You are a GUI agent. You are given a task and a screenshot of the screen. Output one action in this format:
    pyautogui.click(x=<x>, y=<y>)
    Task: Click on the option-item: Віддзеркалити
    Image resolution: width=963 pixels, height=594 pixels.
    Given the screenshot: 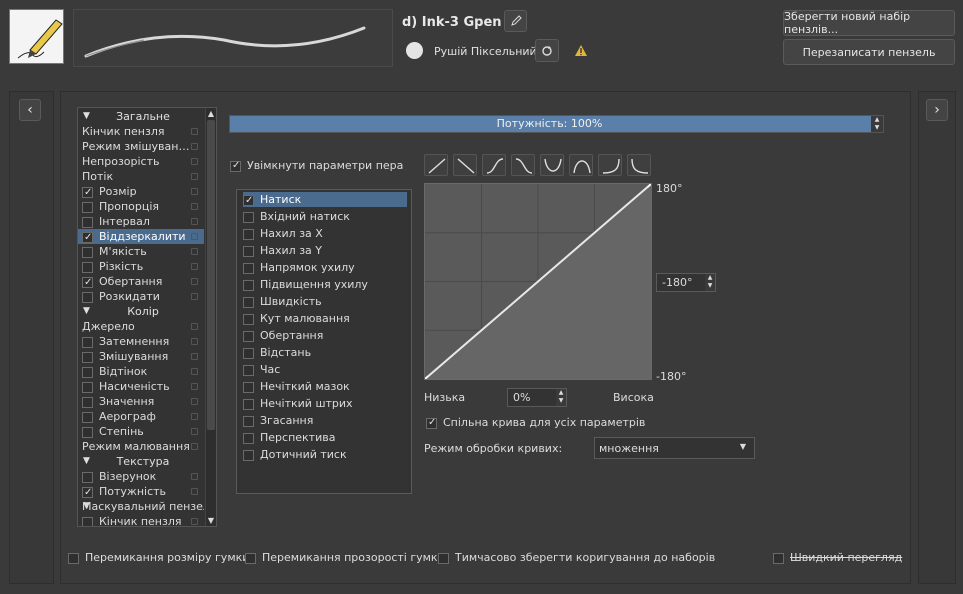 What is the action you would take?
    pyautogui.click(x=141, y=236)
    